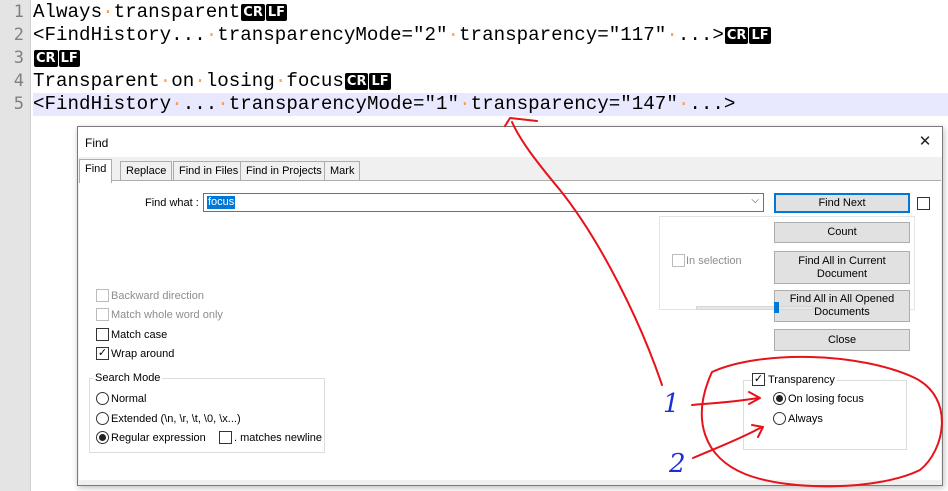  What do you see at coordinates (801, 380) in the screenshot?
I see `transparency-label: Transparency` at bounding box center [801, 380].